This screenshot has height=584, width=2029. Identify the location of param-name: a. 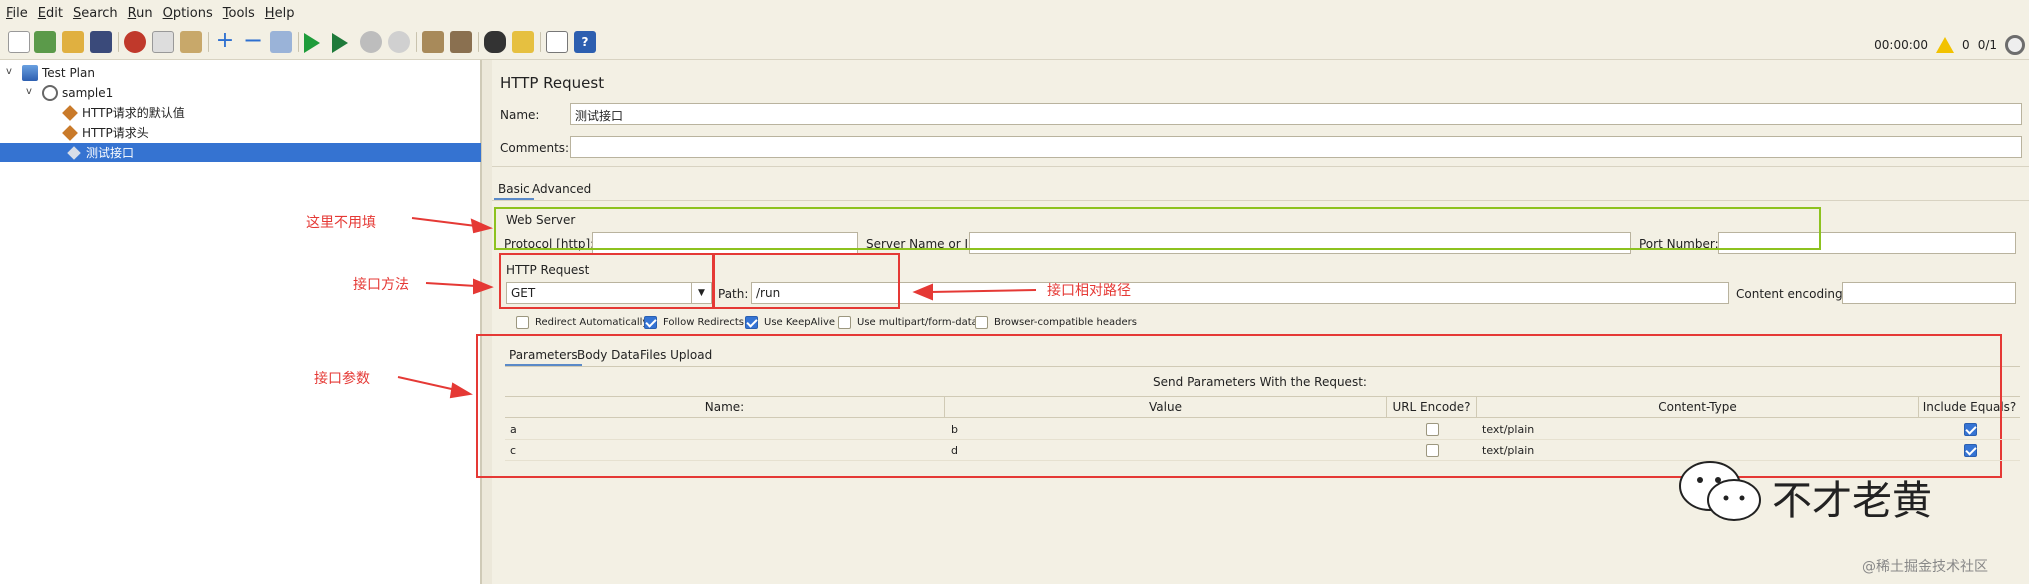
(513, 429).